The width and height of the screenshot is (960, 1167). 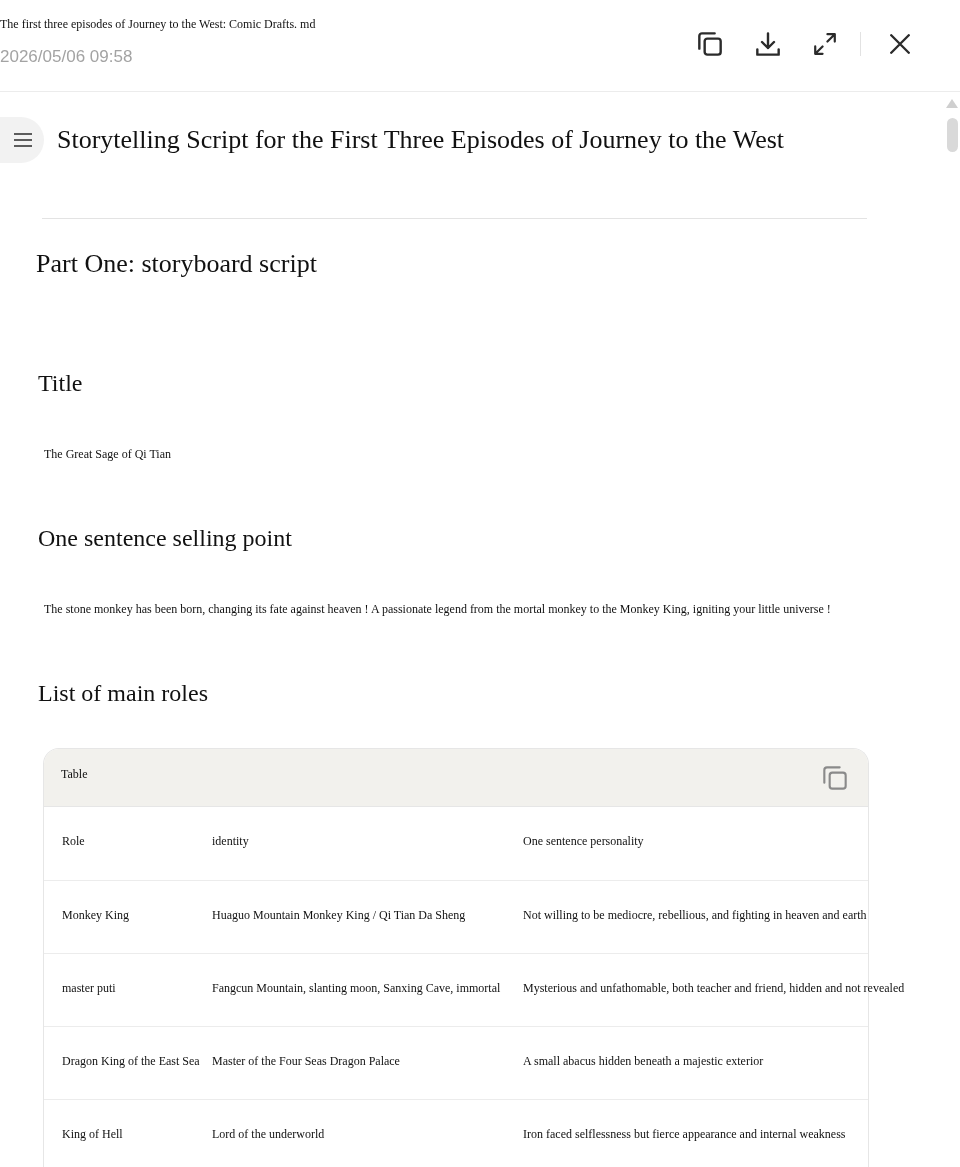 I want to click on copy-table-button, so click(x=835, y=777).